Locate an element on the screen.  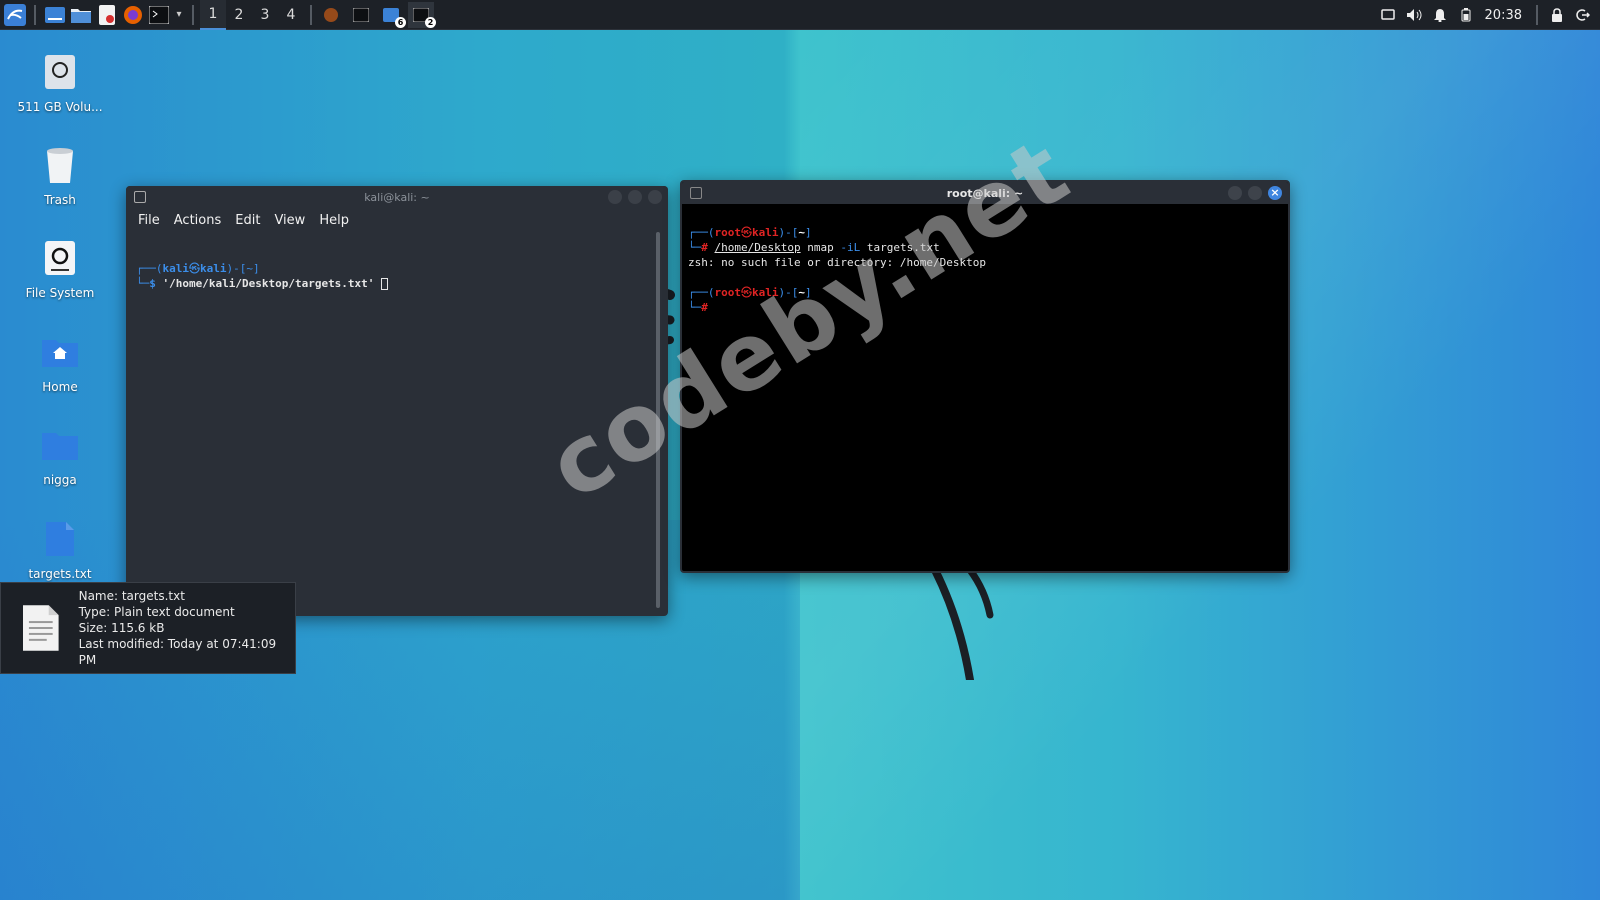
text-cursor is located at coordinates (385, 284).